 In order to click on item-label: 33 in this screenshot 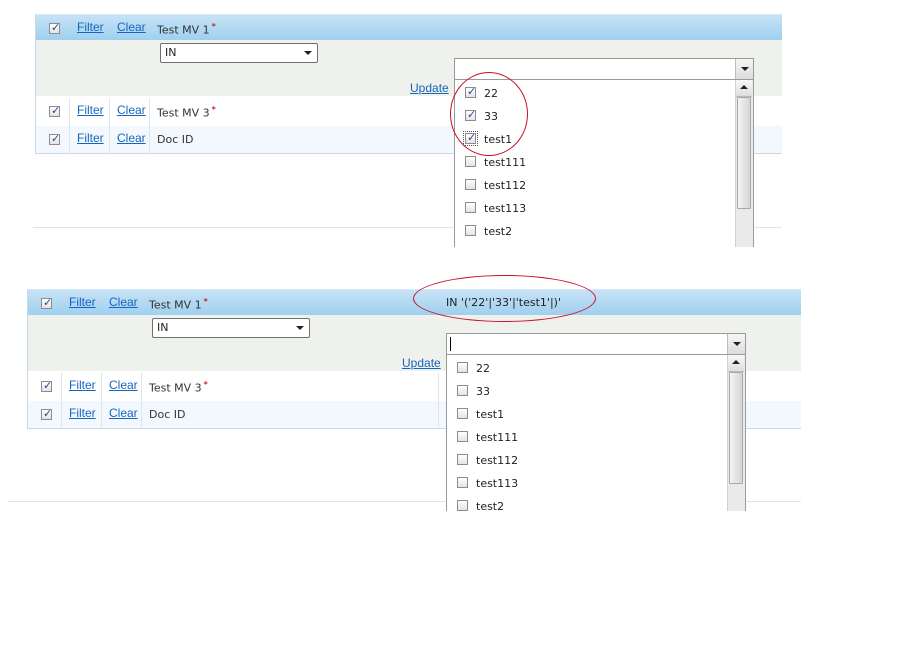, I will do `click(483, 391)`.